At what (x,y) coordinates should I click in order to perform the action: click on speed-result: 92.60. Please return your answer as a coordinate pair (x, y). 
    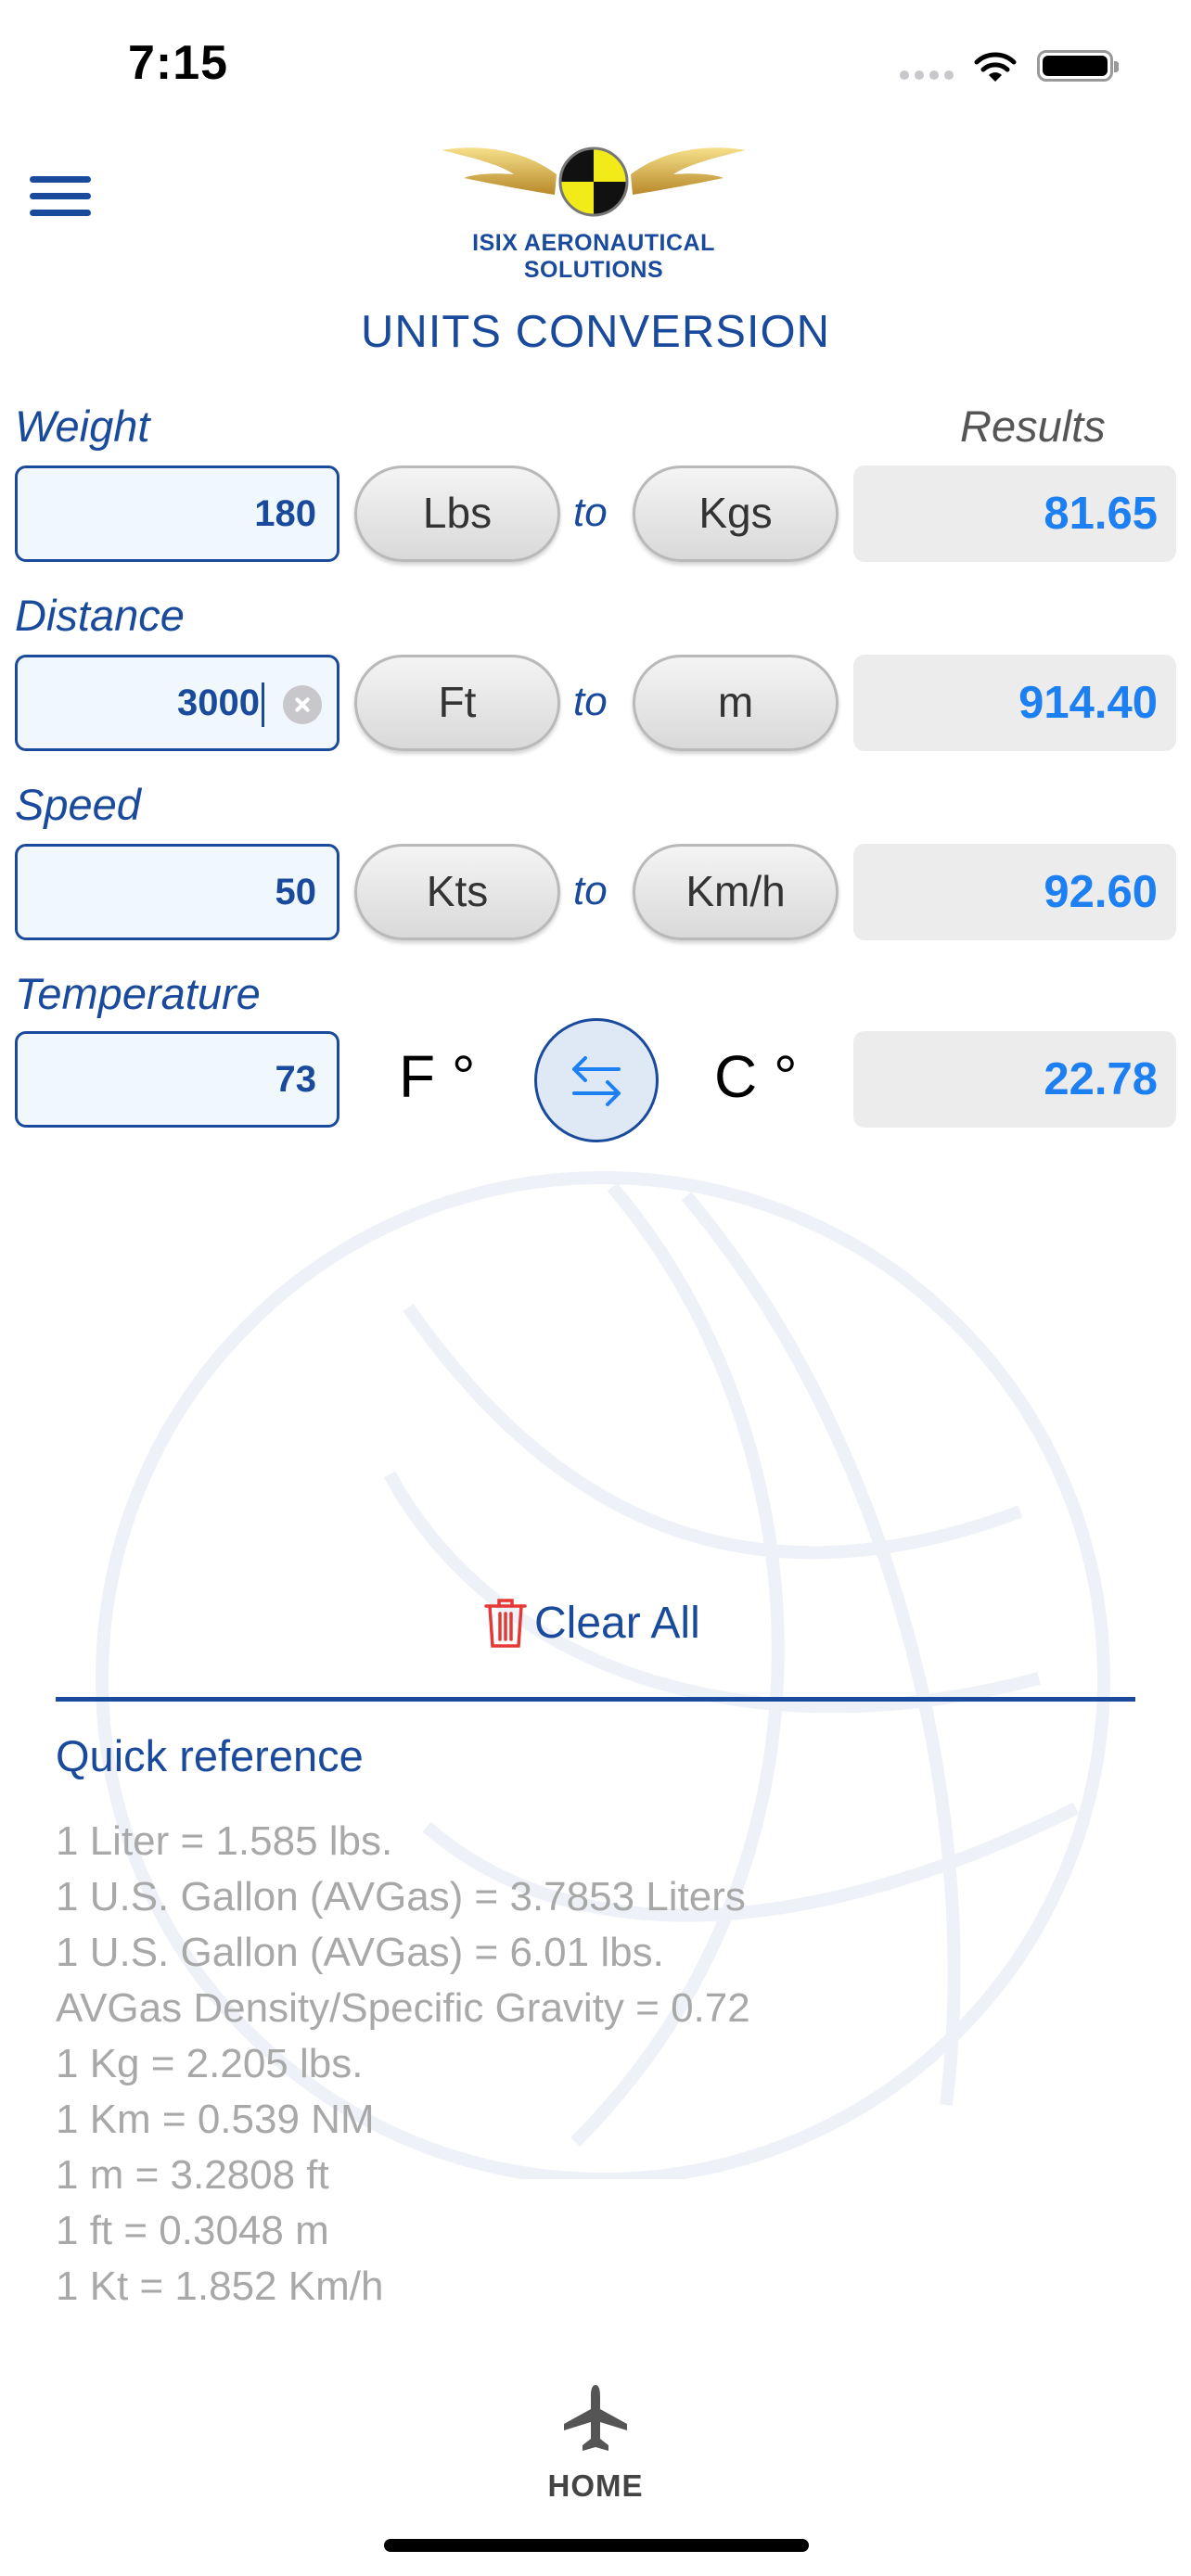
    Looking at the image, I should click on (1014, 892).